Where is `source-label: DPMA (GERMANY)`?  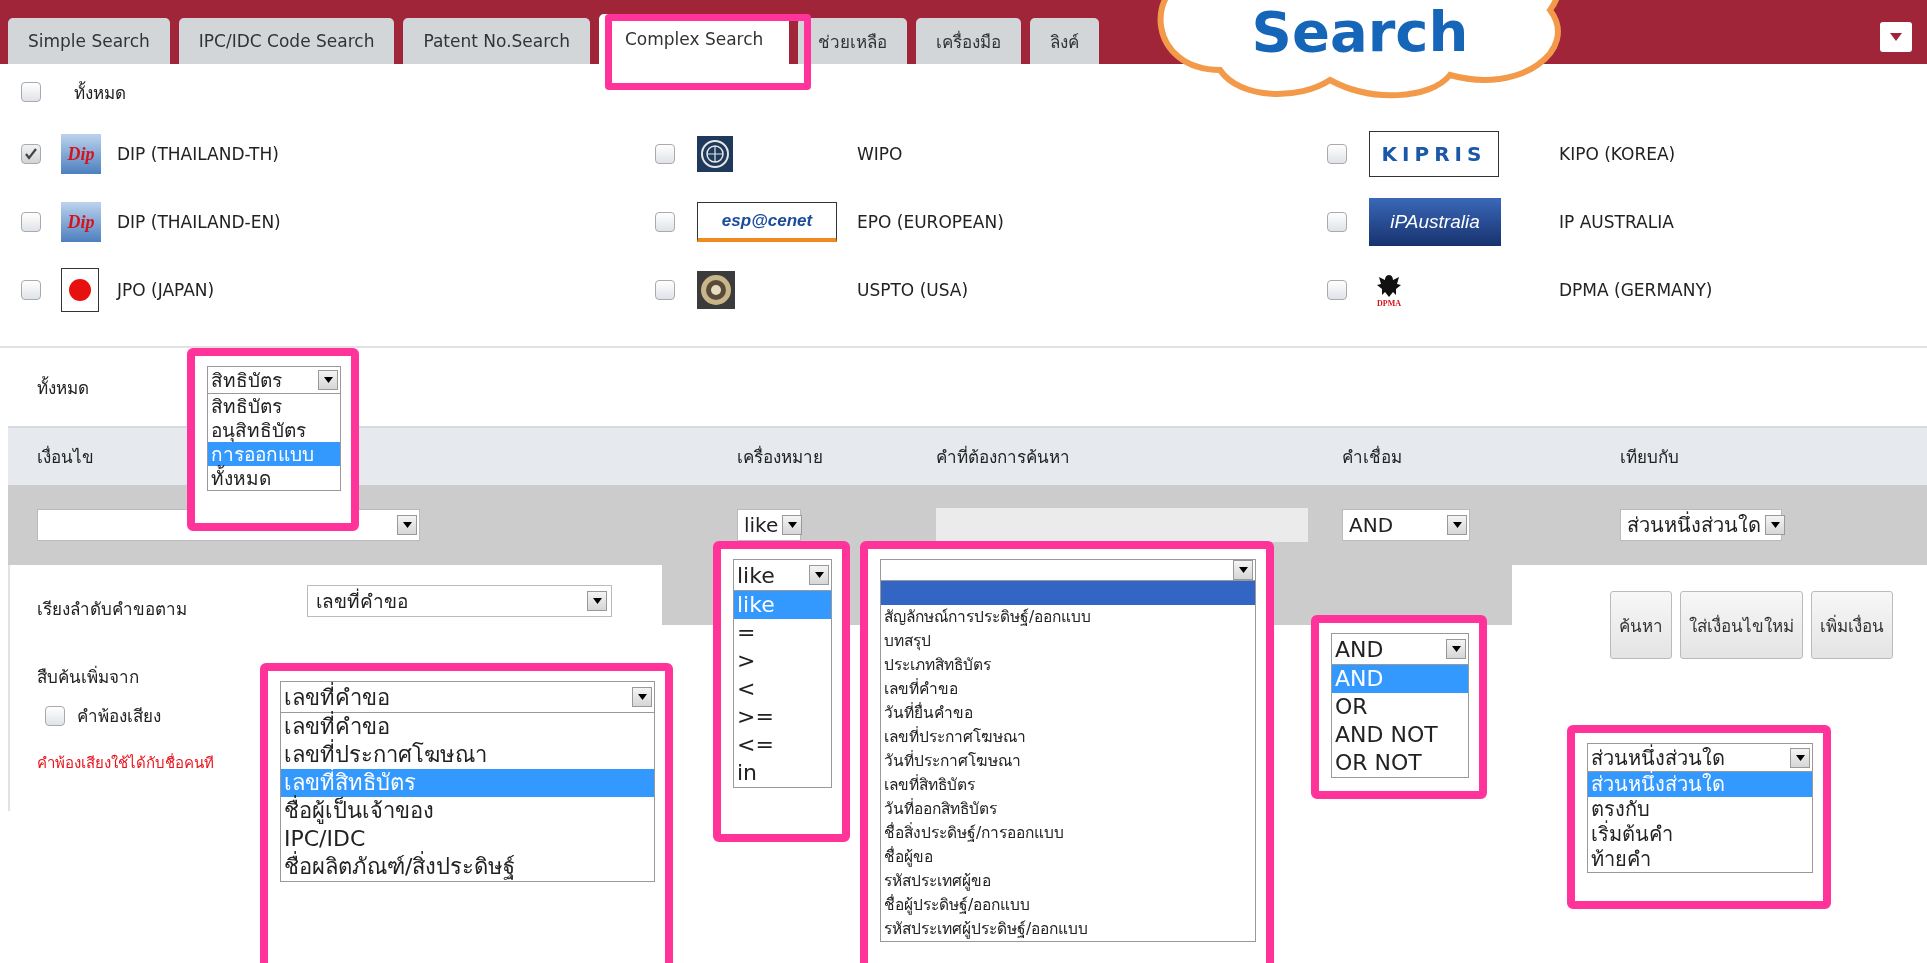 source-label: DPMA (GERMANY) is located at coordinates (1636, 290).